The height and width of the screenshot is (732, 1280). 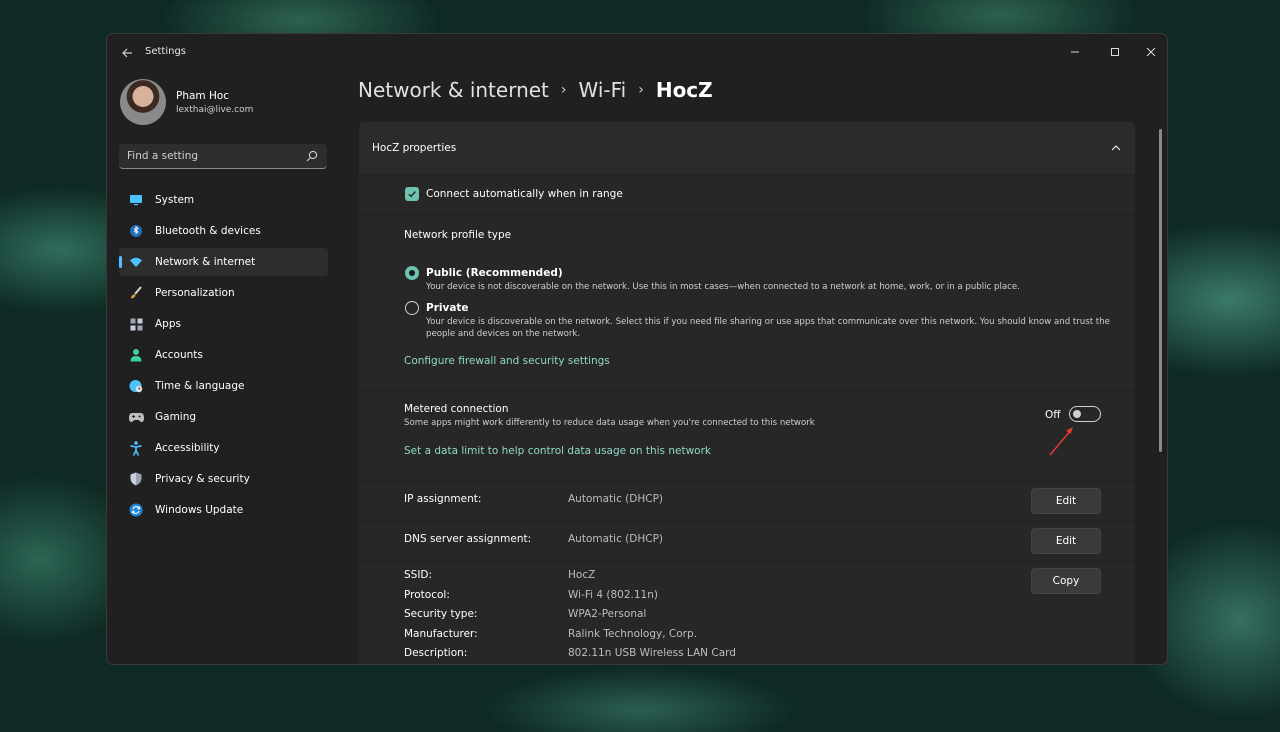 What do you see at coordinates (747, 148) in the screenshot?
I see `properties-header: HocZ properties` at bounding box center [747, 148].